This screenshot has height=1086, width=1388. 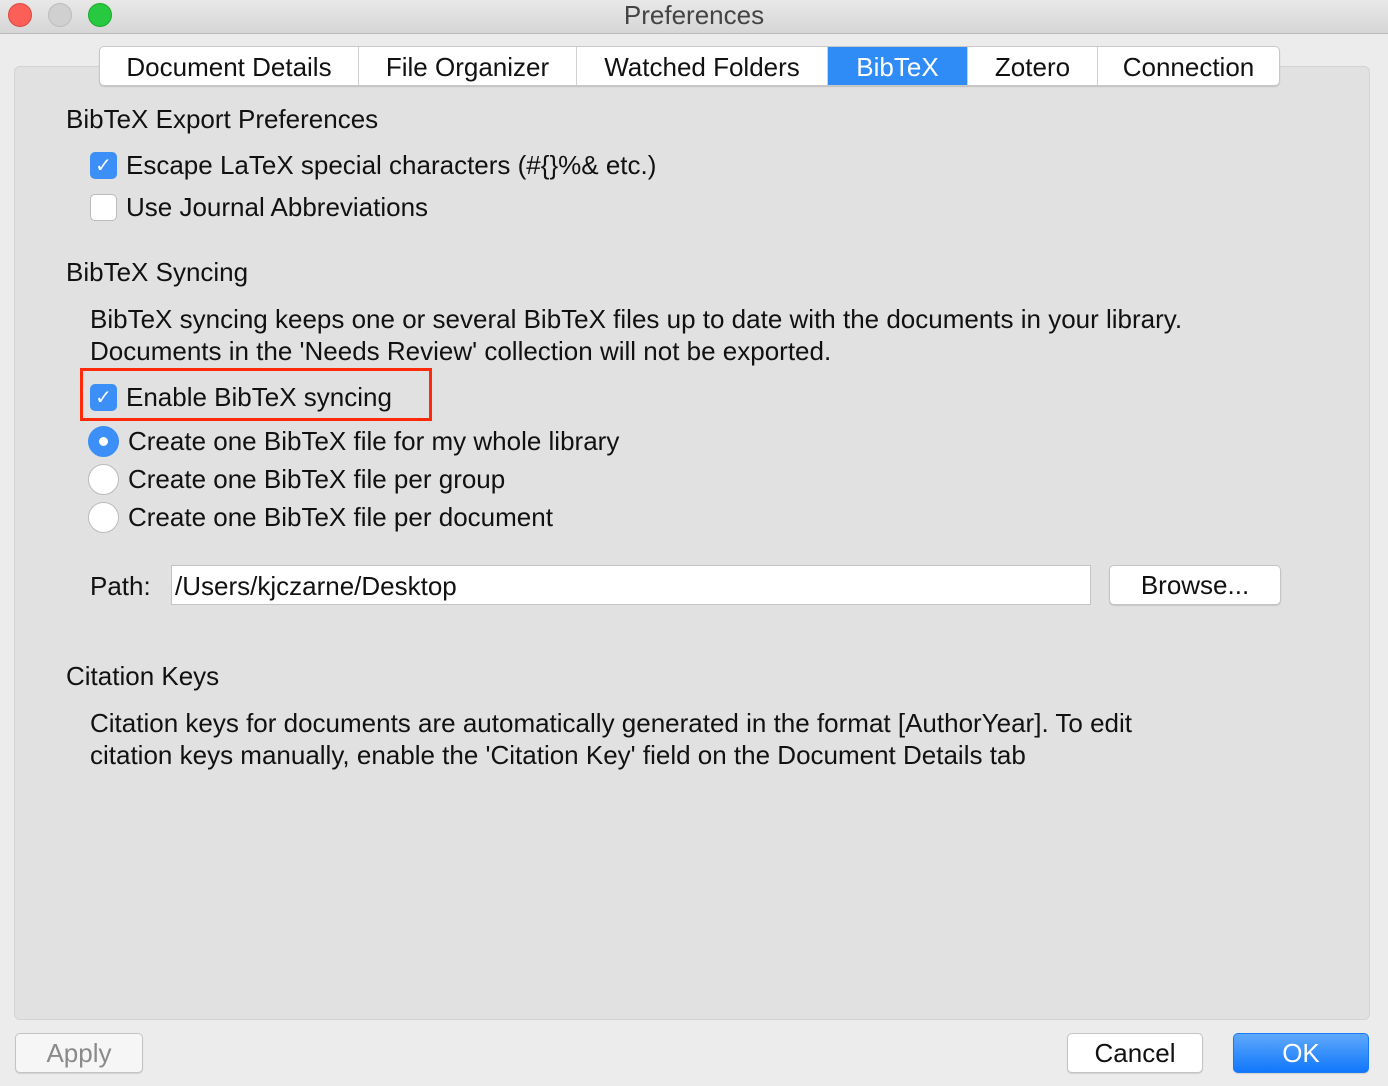 What do you see at coordinates (120, 586) in the screenshot?
I see `path-label: Path:` at bounding box center [120, 586].